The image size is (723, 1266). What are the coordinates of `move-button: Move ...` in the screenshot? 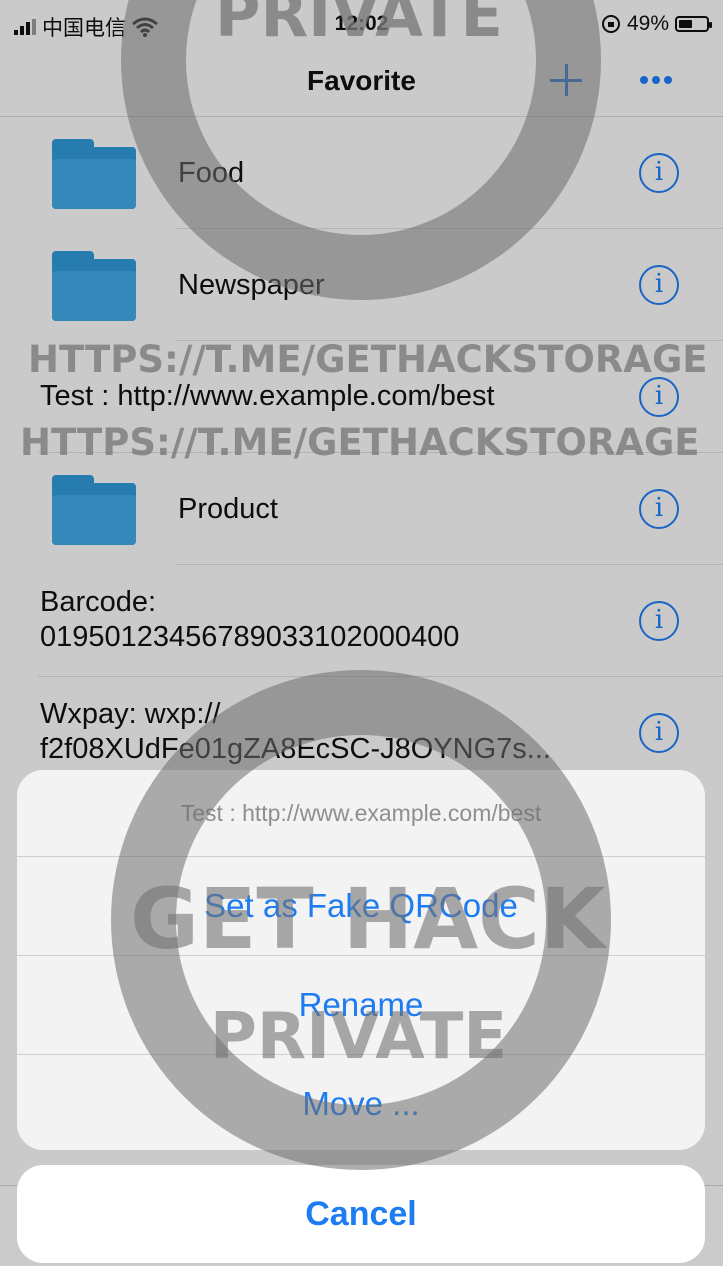 It's located at (361, 1102).